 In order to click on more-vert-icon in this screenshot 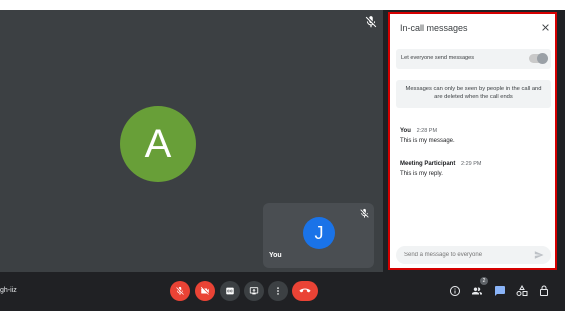, I will do `click(278, 291)`.